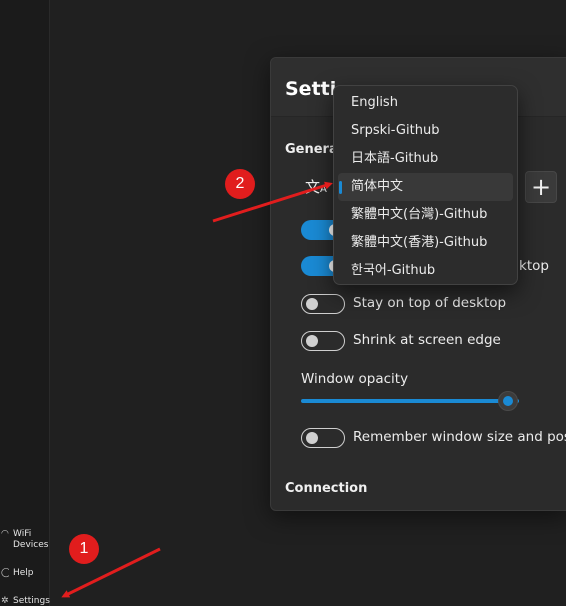 The image size is (566, 606). I want to click on window-opacity-track, so click(410, 401).